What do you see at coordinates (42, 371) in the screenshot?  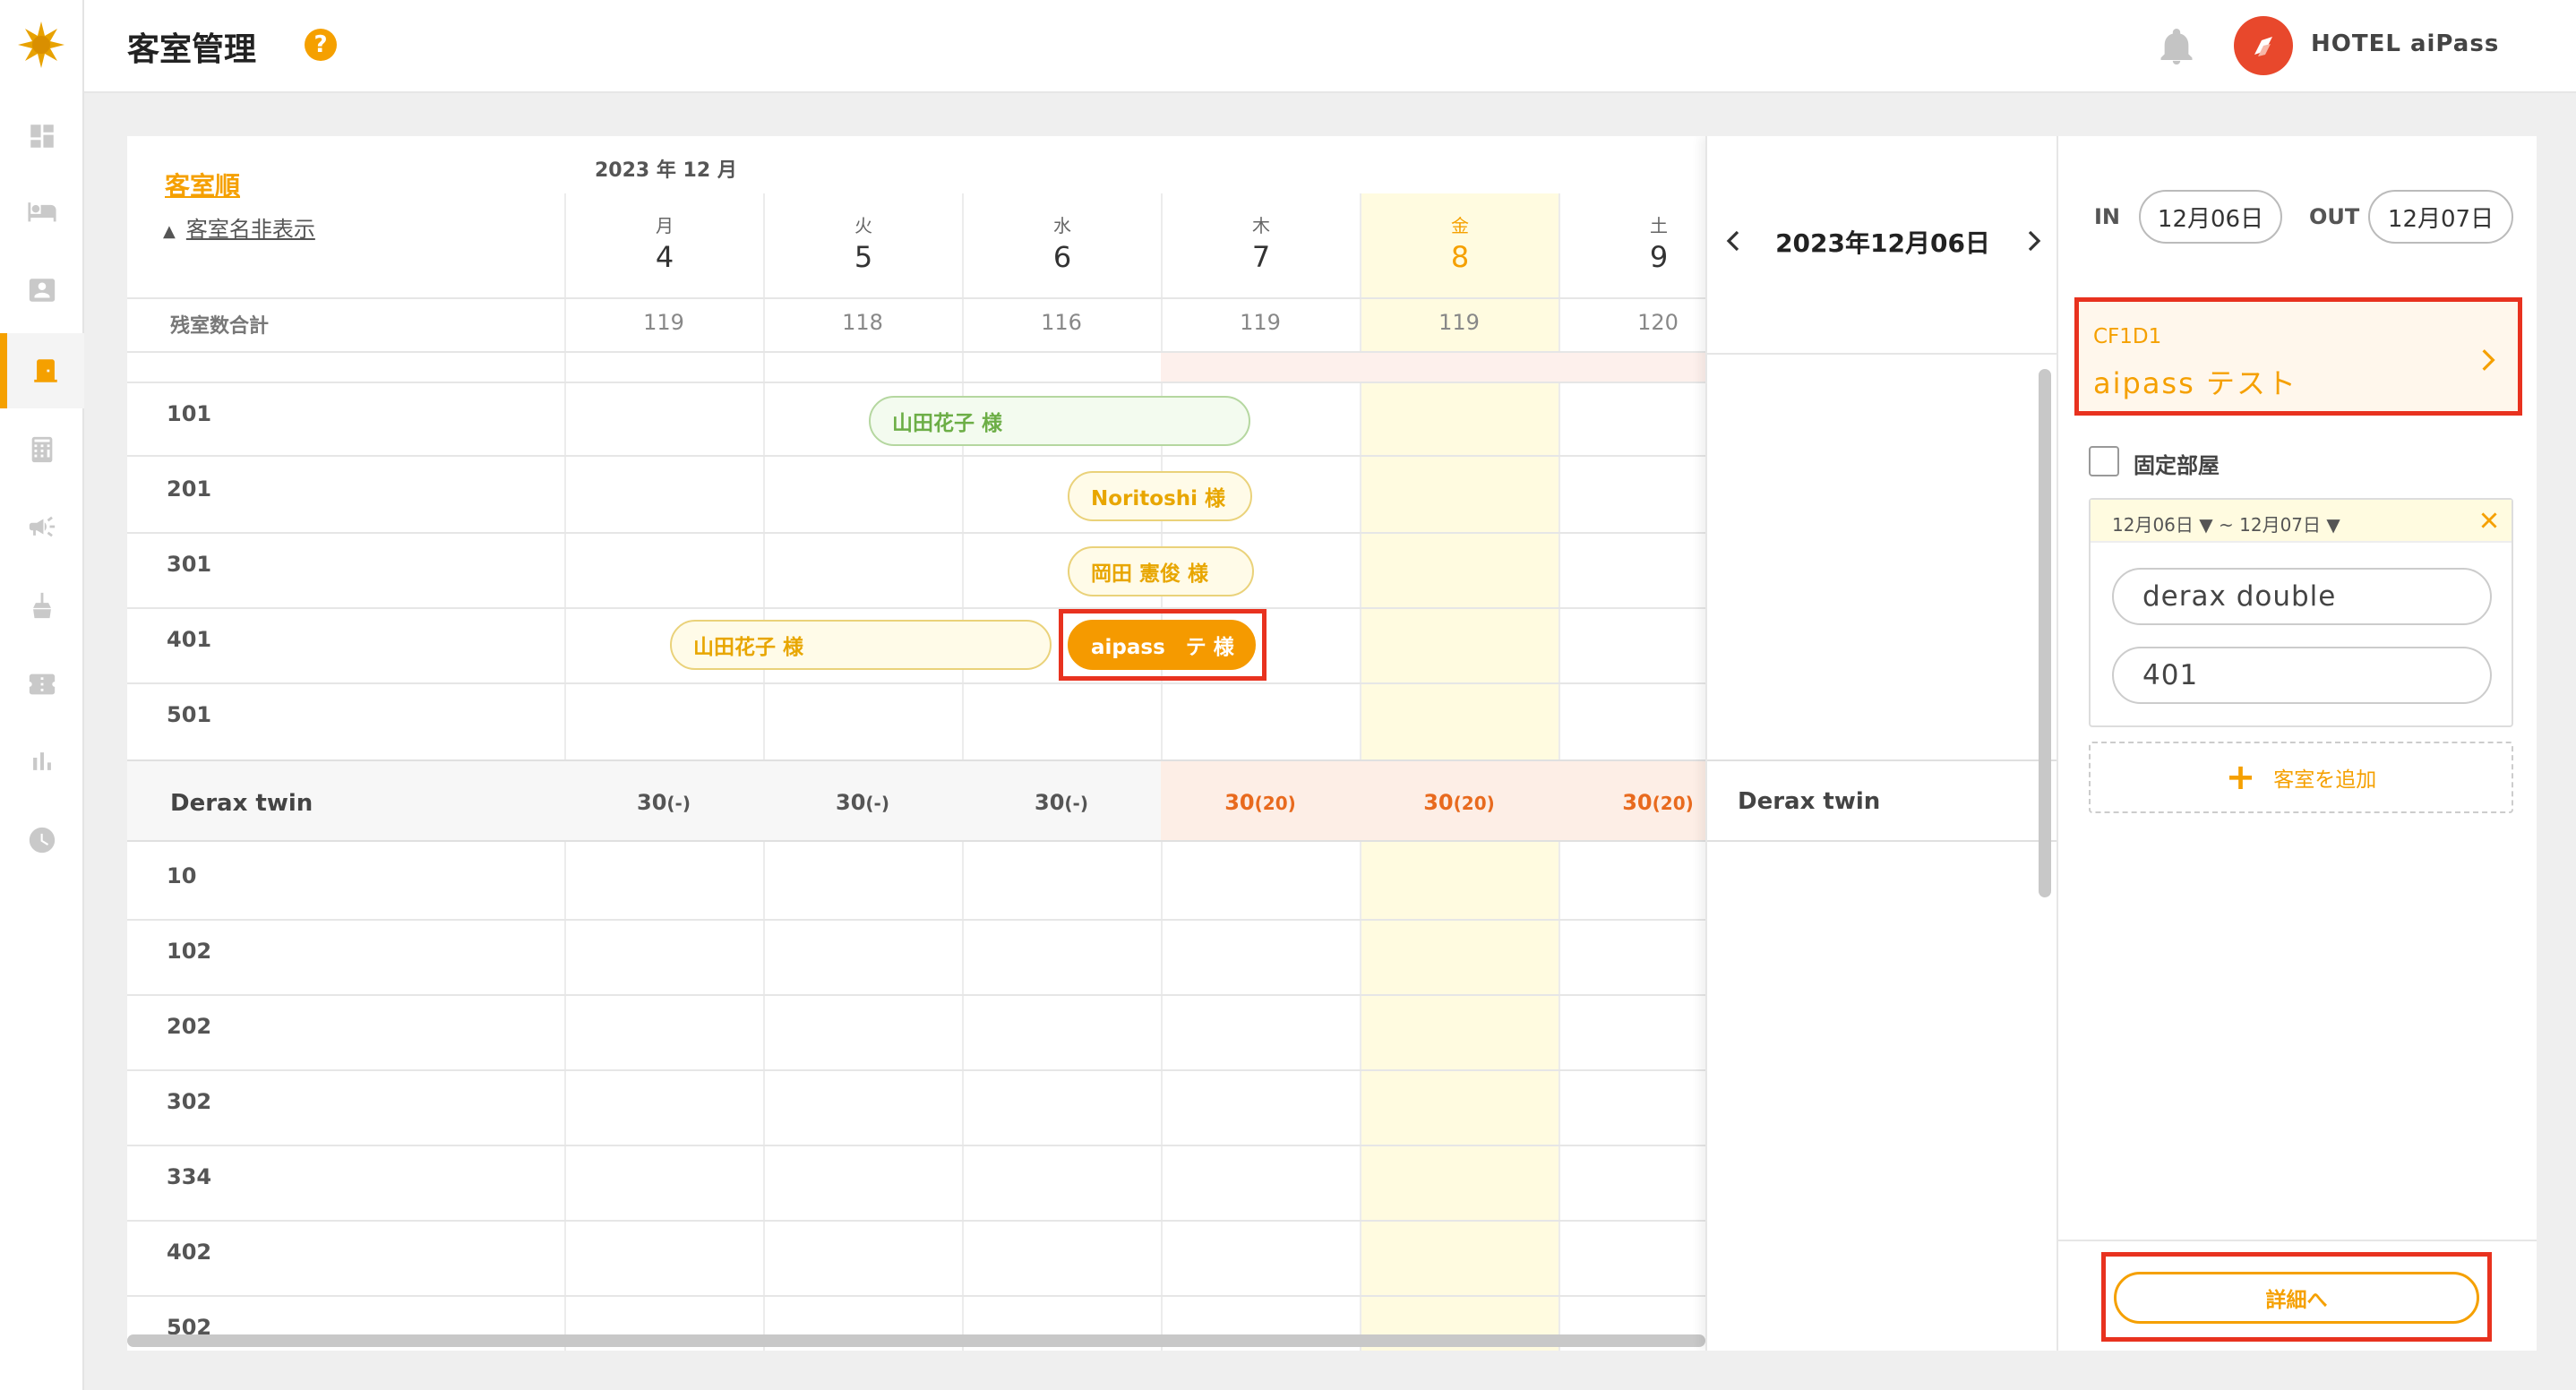 I see `nav-room-management` at bounding box center [42, 371].